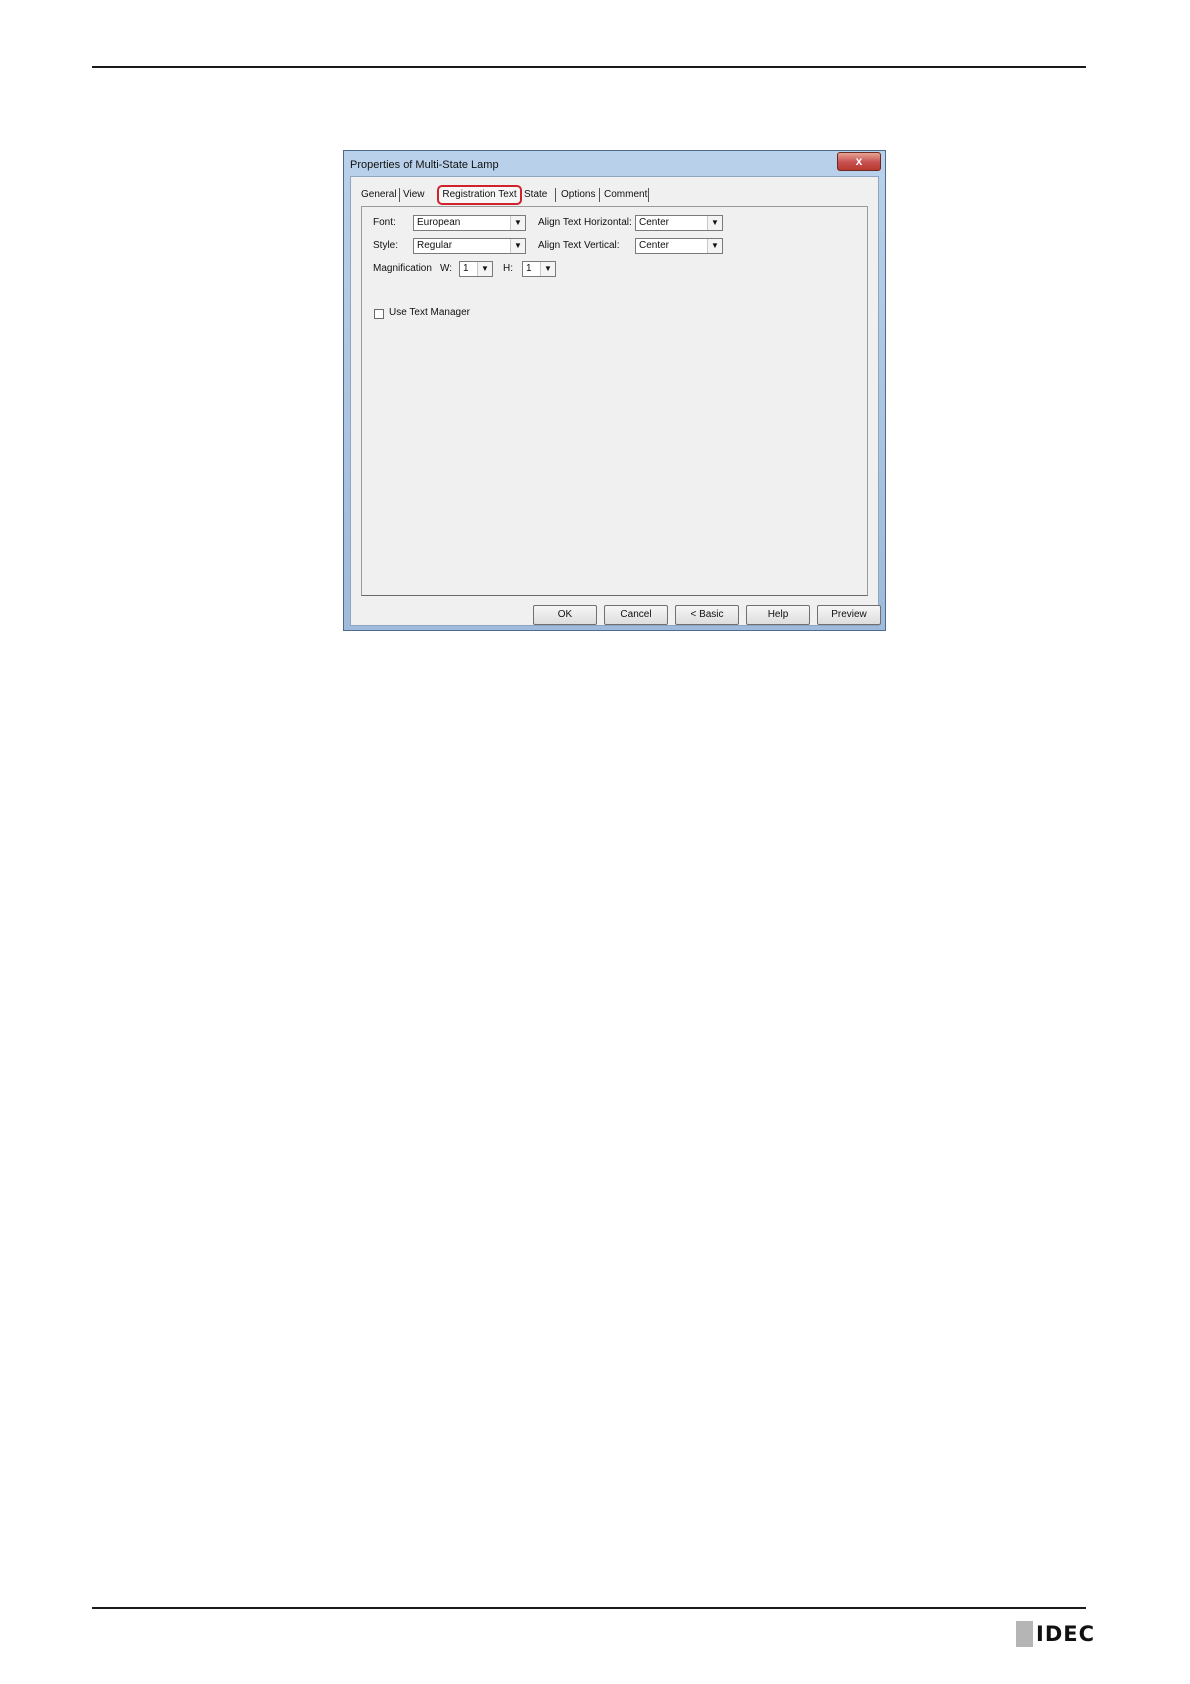 The width and height of the screenshot is (1190, 1684). I want to click on align-horizontal-select: Center ▼, so click(679, 223).